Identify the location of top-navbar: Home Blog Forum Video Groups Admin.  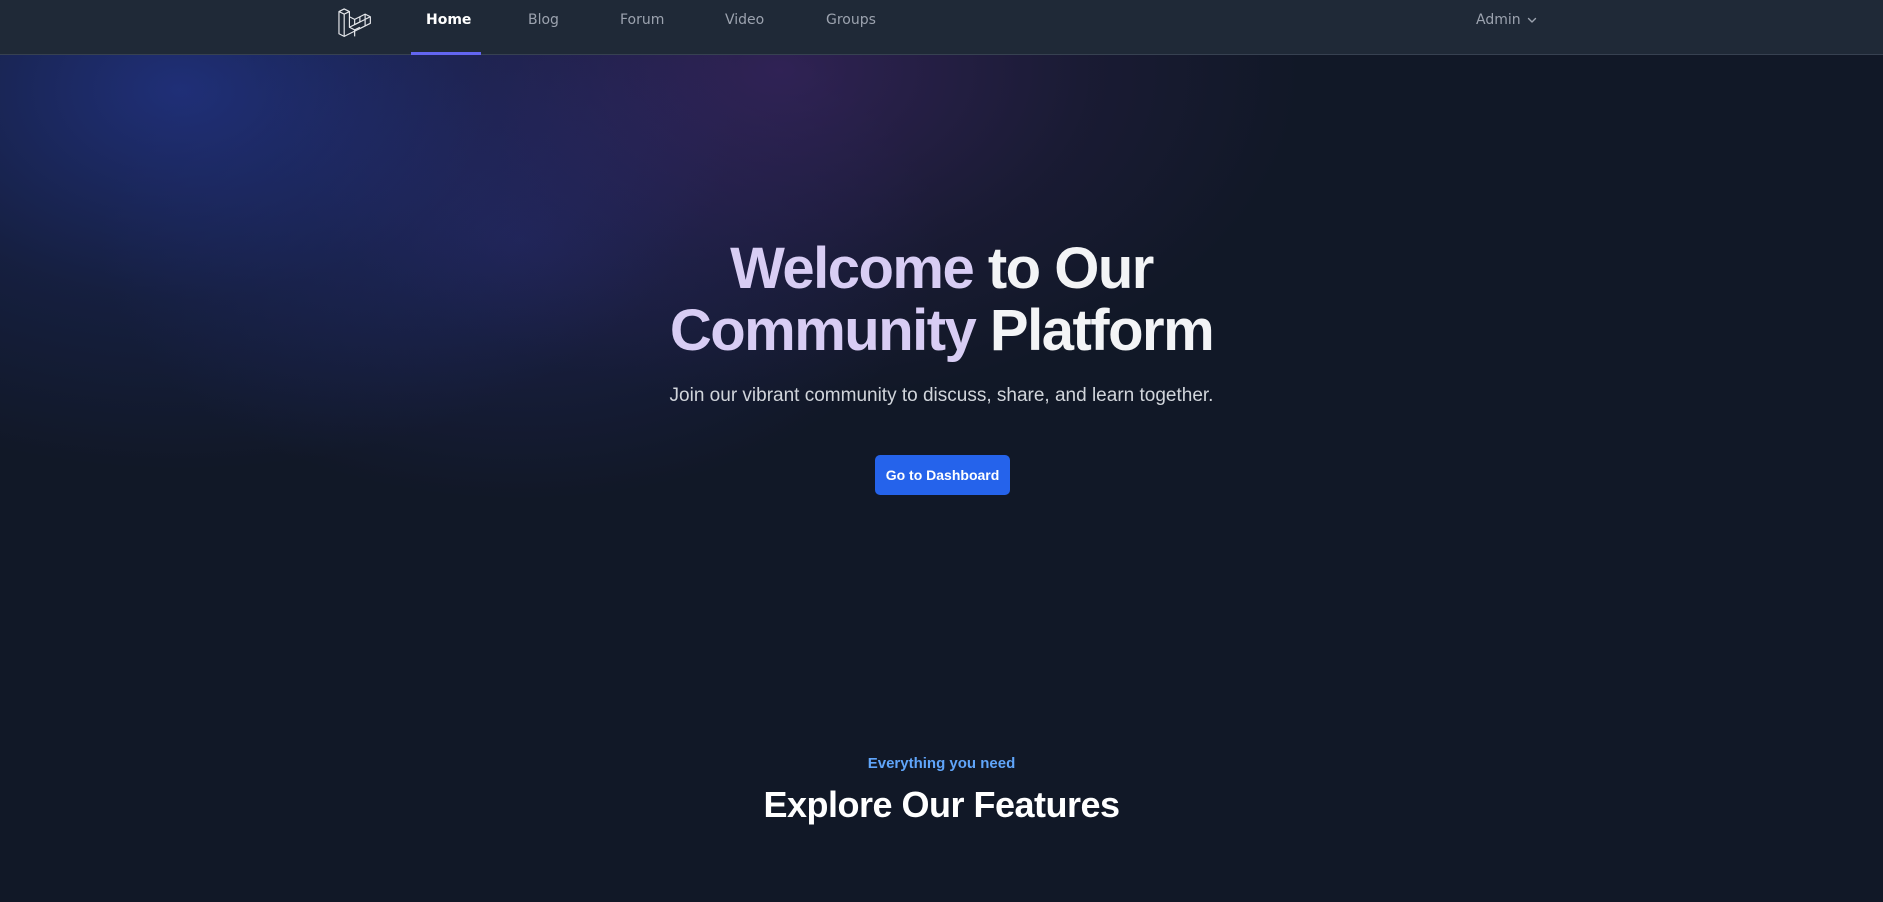
(941, 27).